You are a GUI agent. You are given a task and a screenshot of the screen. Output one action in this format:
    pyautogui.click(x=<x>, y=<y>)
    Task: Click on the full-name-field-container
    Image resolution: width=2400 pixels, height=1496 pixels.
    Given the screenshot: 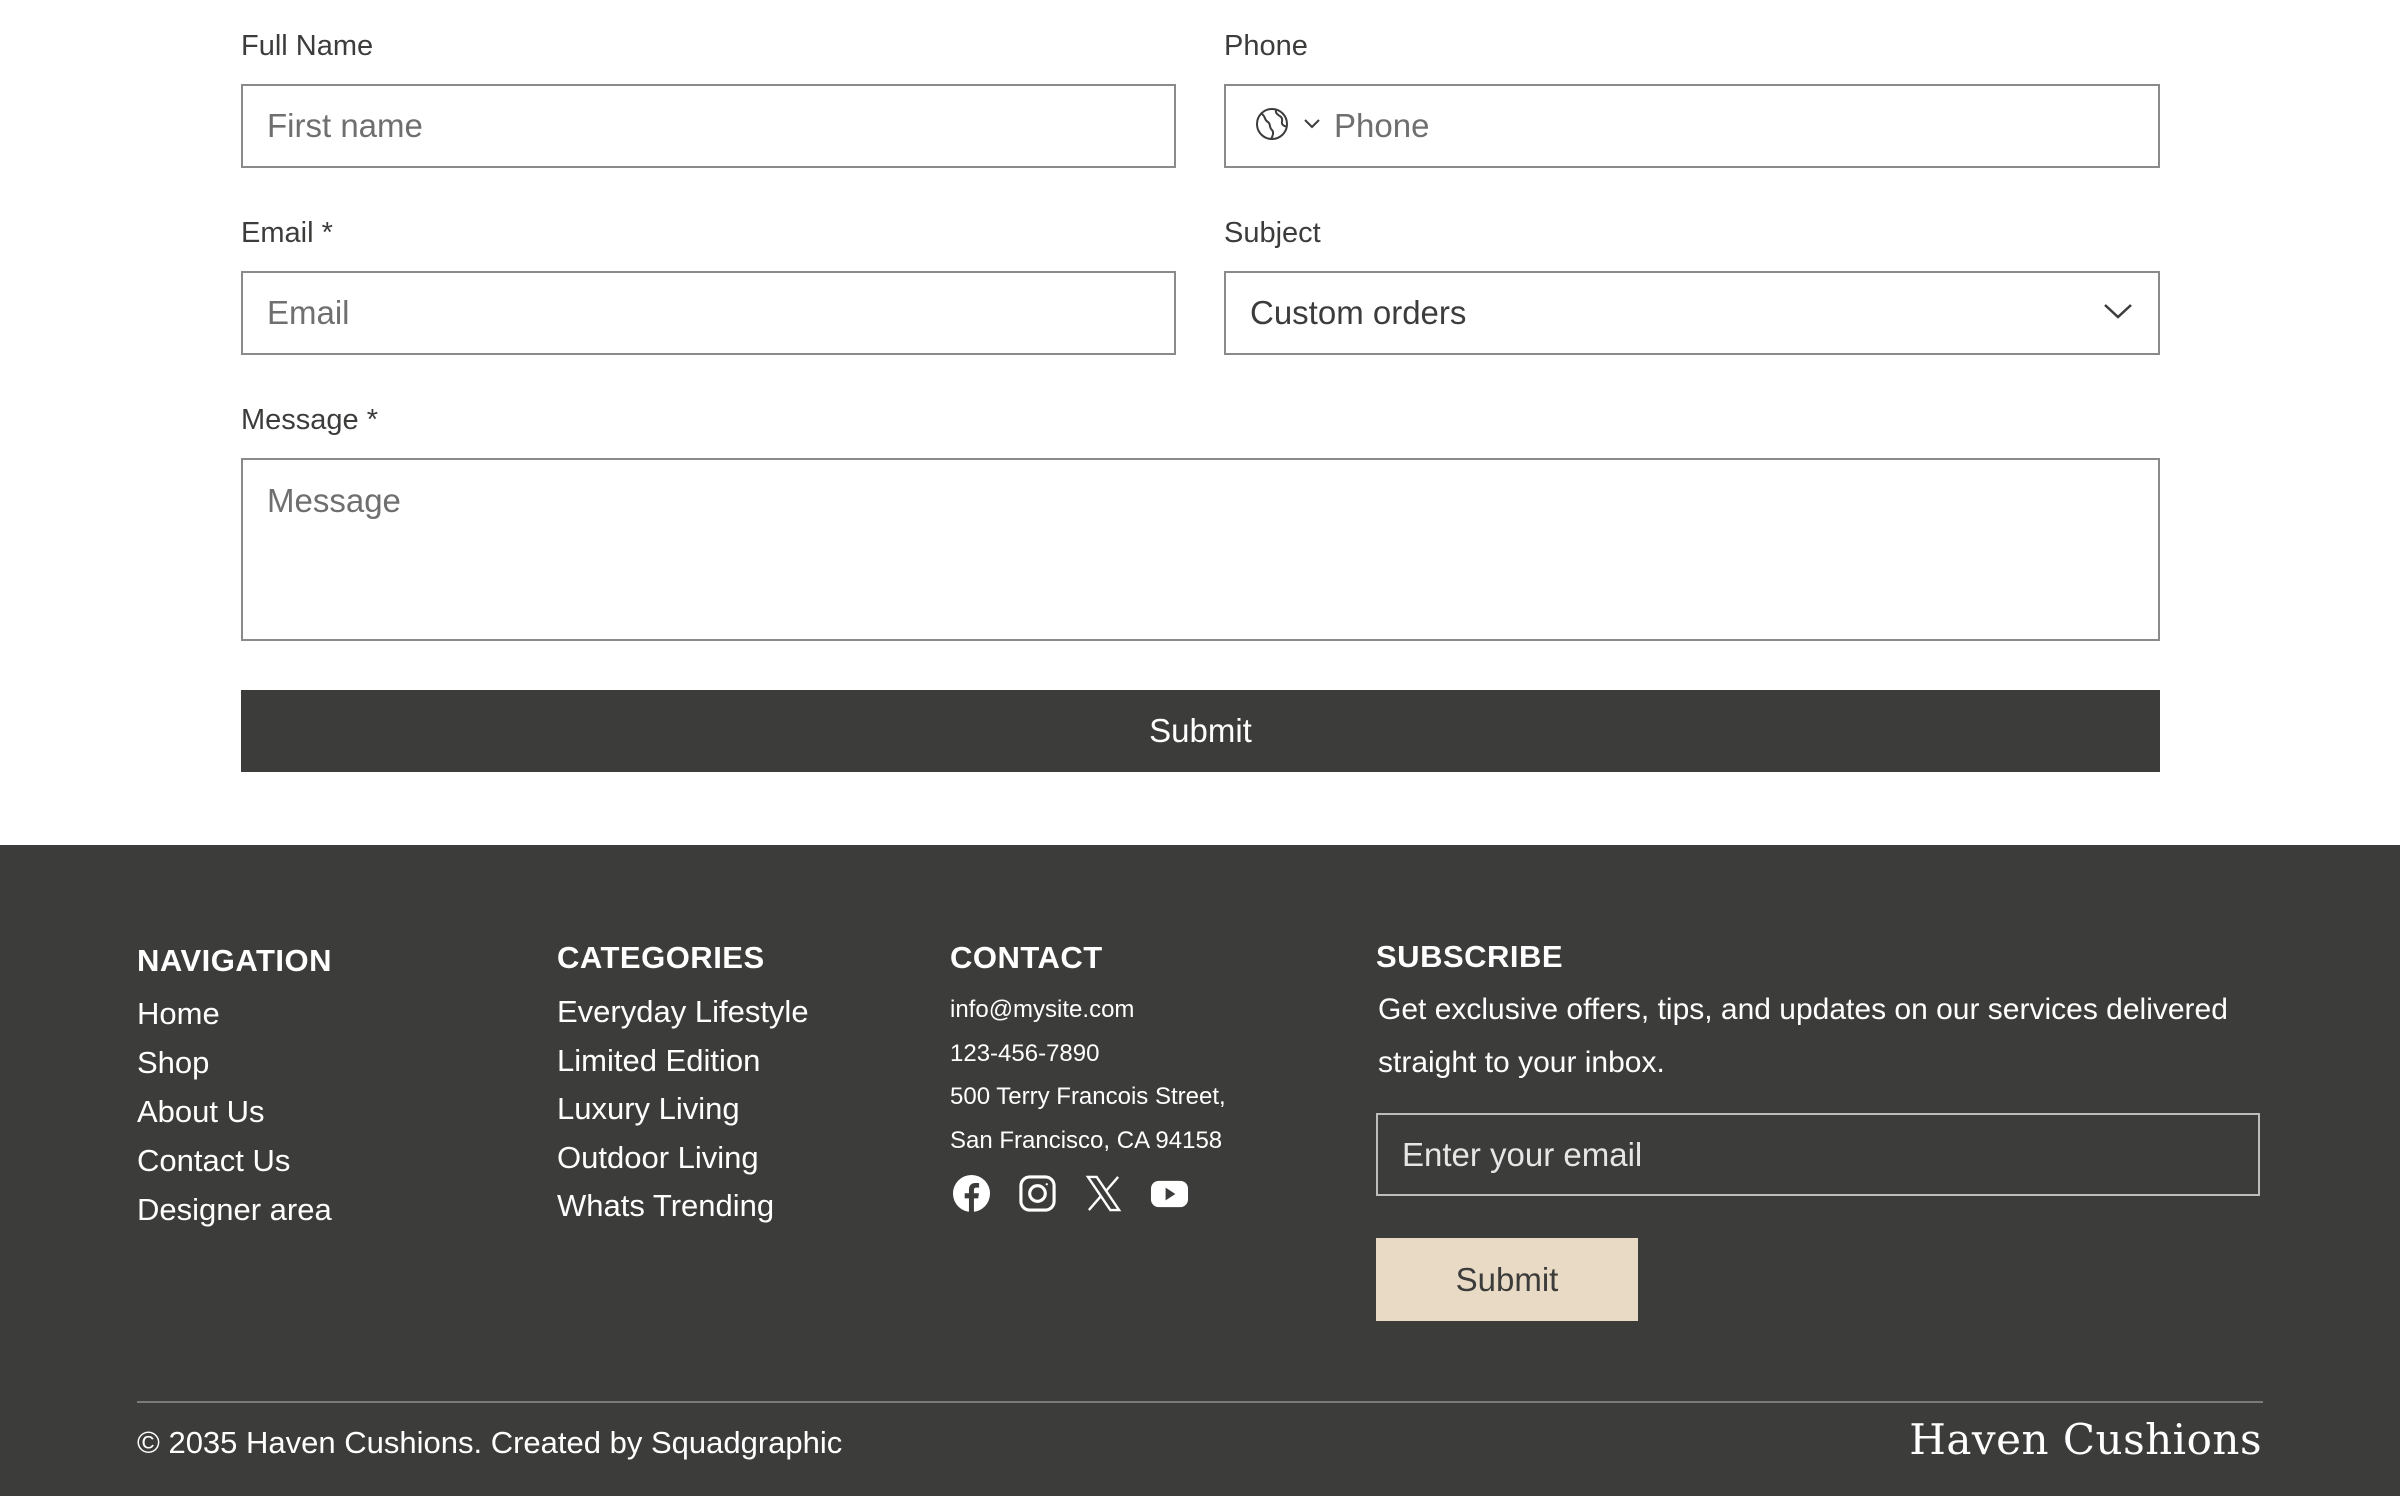 What is the action you would take?
    pyautogui.click(x=708, y=126)
    